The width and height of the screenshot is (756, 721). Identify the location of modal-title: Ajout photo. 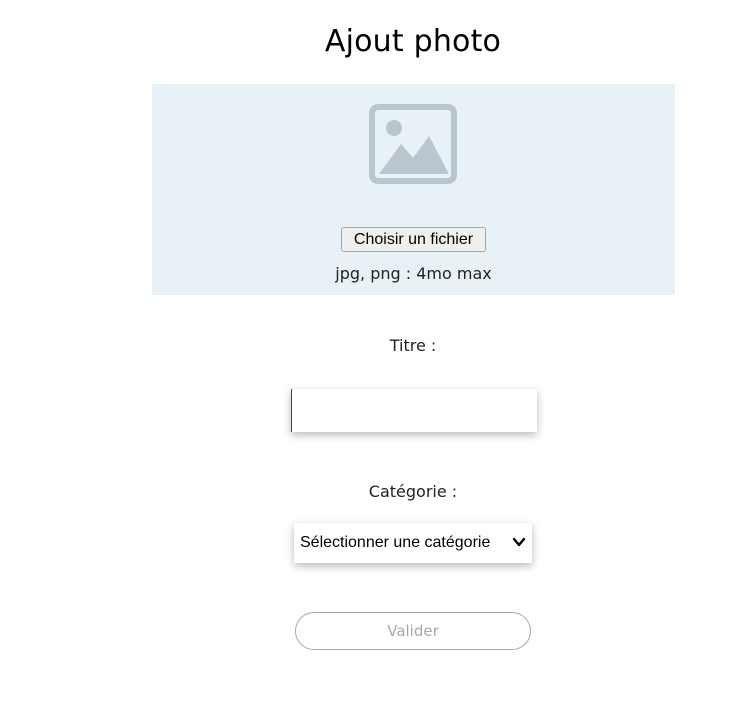
(413, 41).